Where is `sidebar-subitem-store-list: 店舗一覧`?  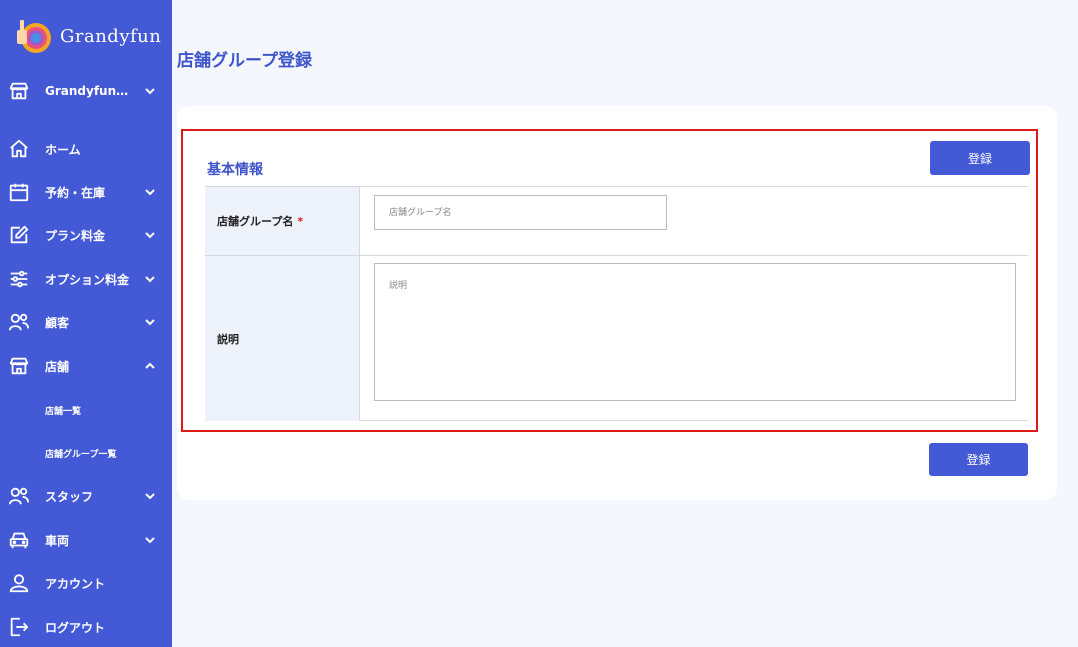 sidebar-subitem-store-list: 店舗一覧 is located at coordinates (63, 410).